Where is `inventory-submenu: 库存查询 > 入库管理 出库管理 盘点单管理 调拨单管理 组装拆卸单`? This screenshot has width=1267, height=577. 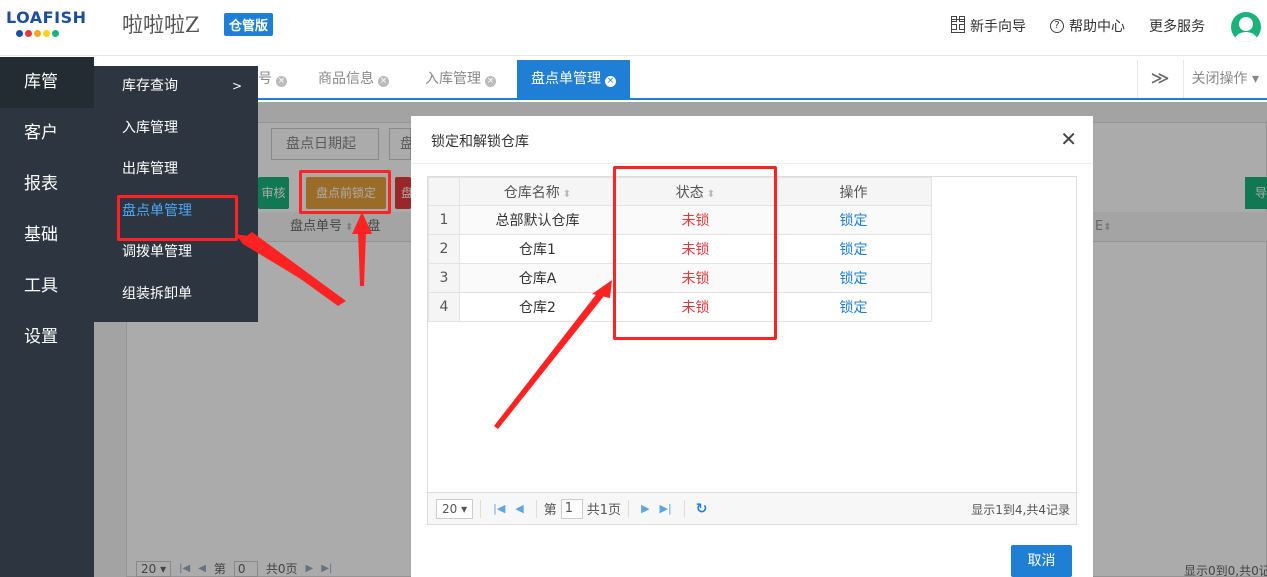
inventory-submenu: 库存查询 > 入库管理 出库管理 盘点单管理 调拨单管理 组装拆卸单 is located at coordinates (176, 194).